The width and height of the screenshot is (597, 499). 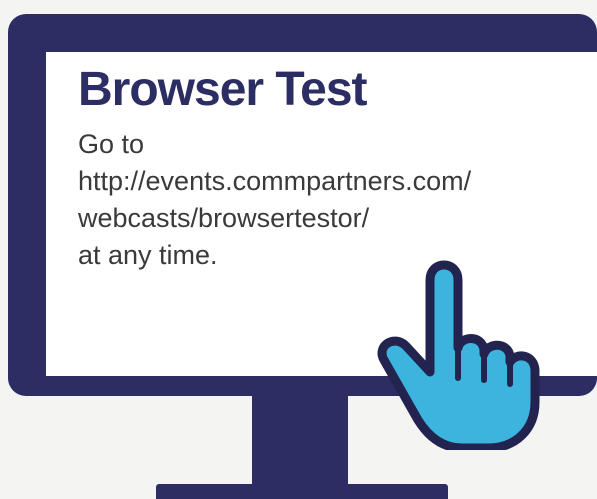 What do you see at coordinates (111, 144) in the screenshot?
I see `instruction-line-1: Go to` at bounding box center [111, 144].